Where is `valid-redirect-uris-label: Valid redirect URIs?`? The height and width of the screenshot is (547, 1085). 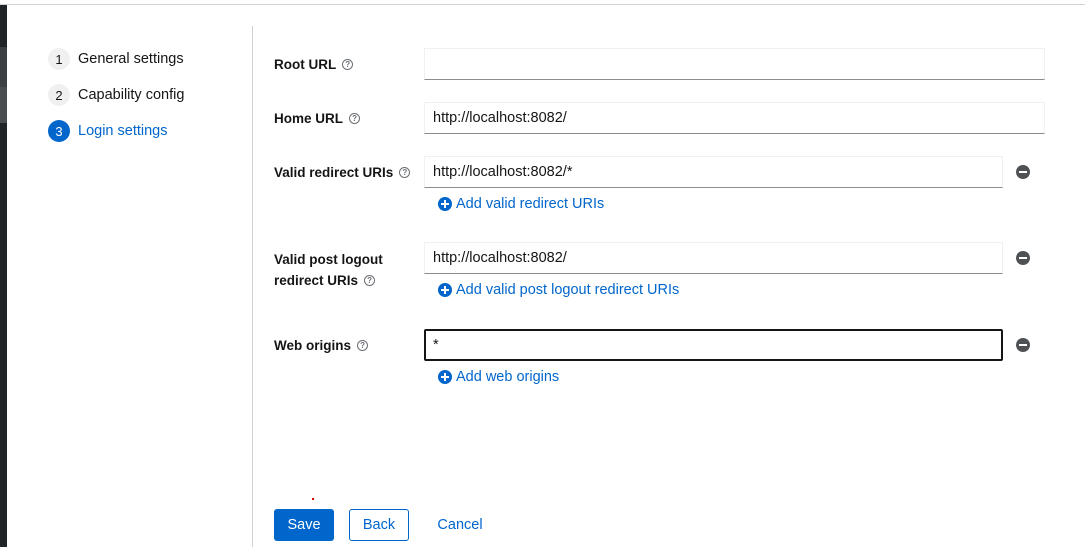 valid-redirect-uris-label: Valid redirect URIs? is located at coordinates (342, 172).